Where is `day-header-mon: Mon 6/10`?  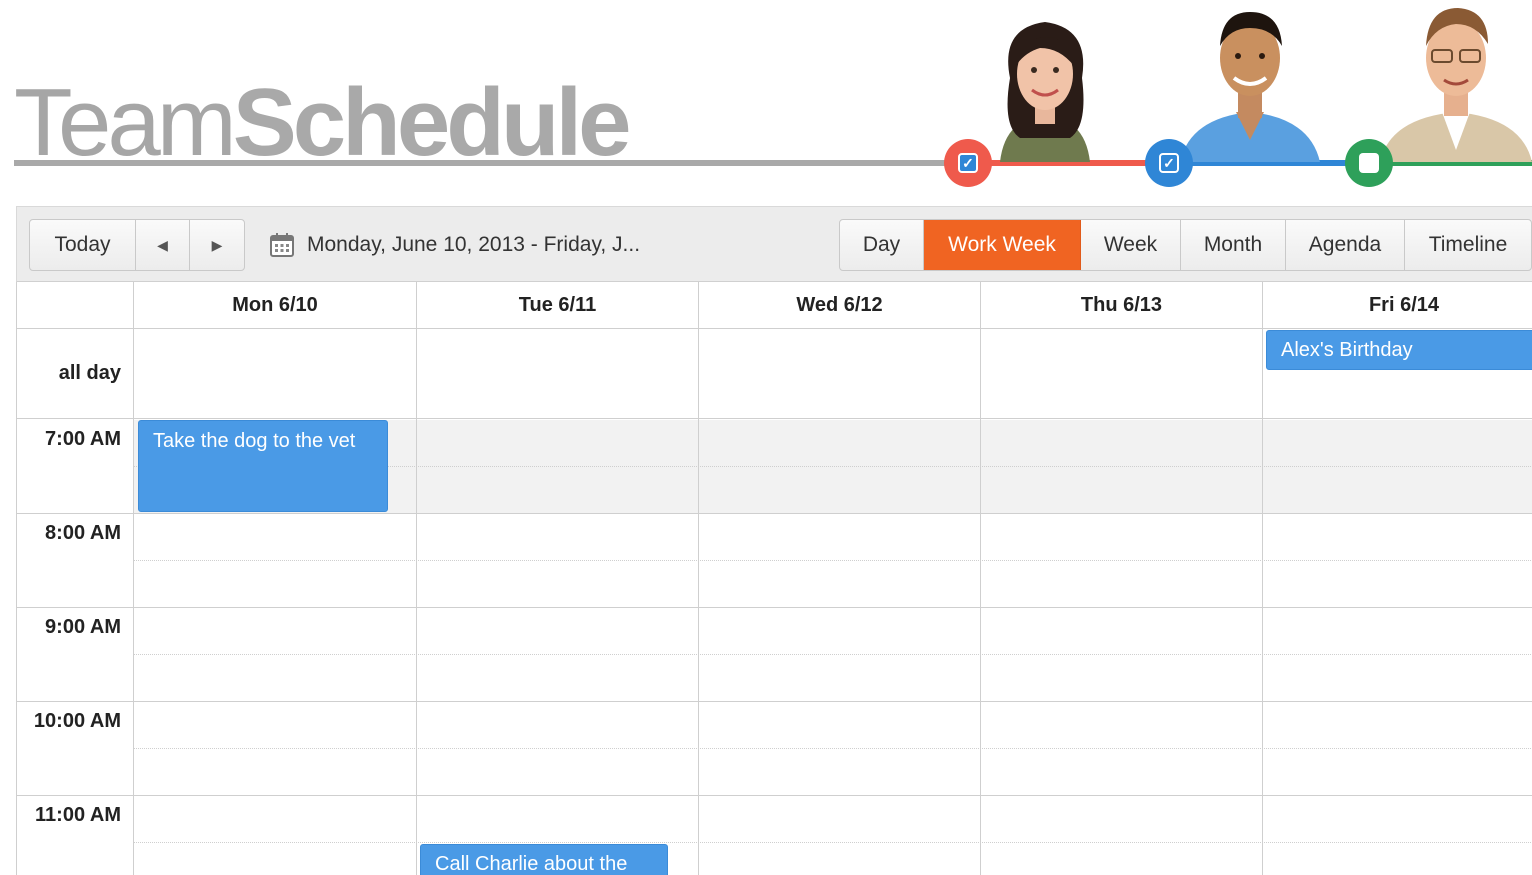 day-header-mon: Mon 6/10 is located at coordinates (275, 305).